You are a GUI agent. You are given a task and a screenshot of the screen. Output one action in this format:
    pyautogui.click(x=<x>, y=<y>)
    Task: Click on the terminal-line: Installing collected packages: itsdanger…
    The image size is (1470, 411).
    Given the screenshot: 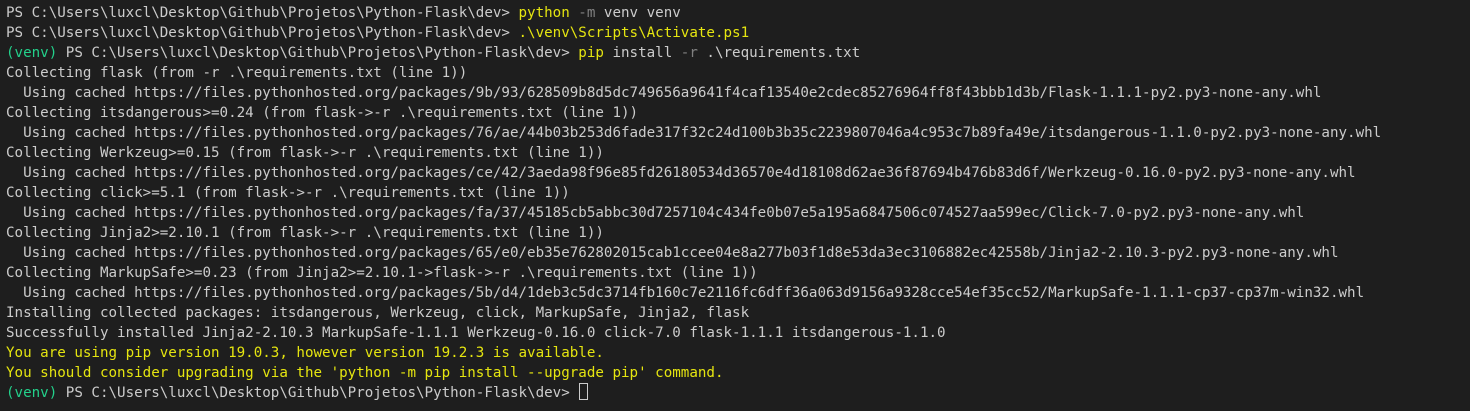 What is the action you would take?
    pyautogui.click(x=738, y=313)
    